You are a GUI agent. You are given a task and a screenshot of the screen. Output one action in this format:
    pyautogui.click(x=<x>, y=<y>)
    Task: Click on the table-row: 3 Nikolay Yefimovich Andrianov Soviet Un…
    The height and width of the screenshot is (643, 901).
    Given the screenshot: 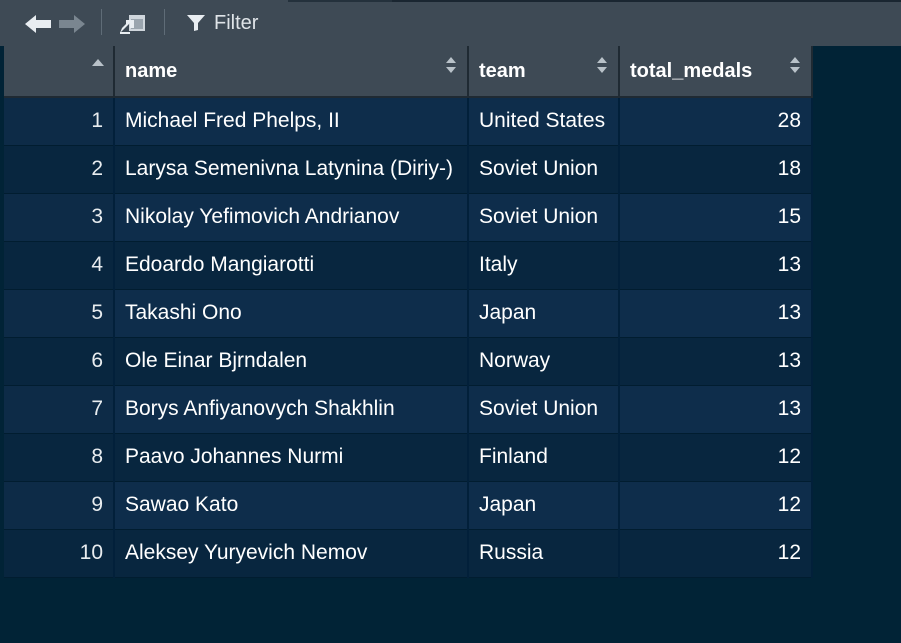 What is the action you would take?
    pyautogui.click(x=408, y=217)
    